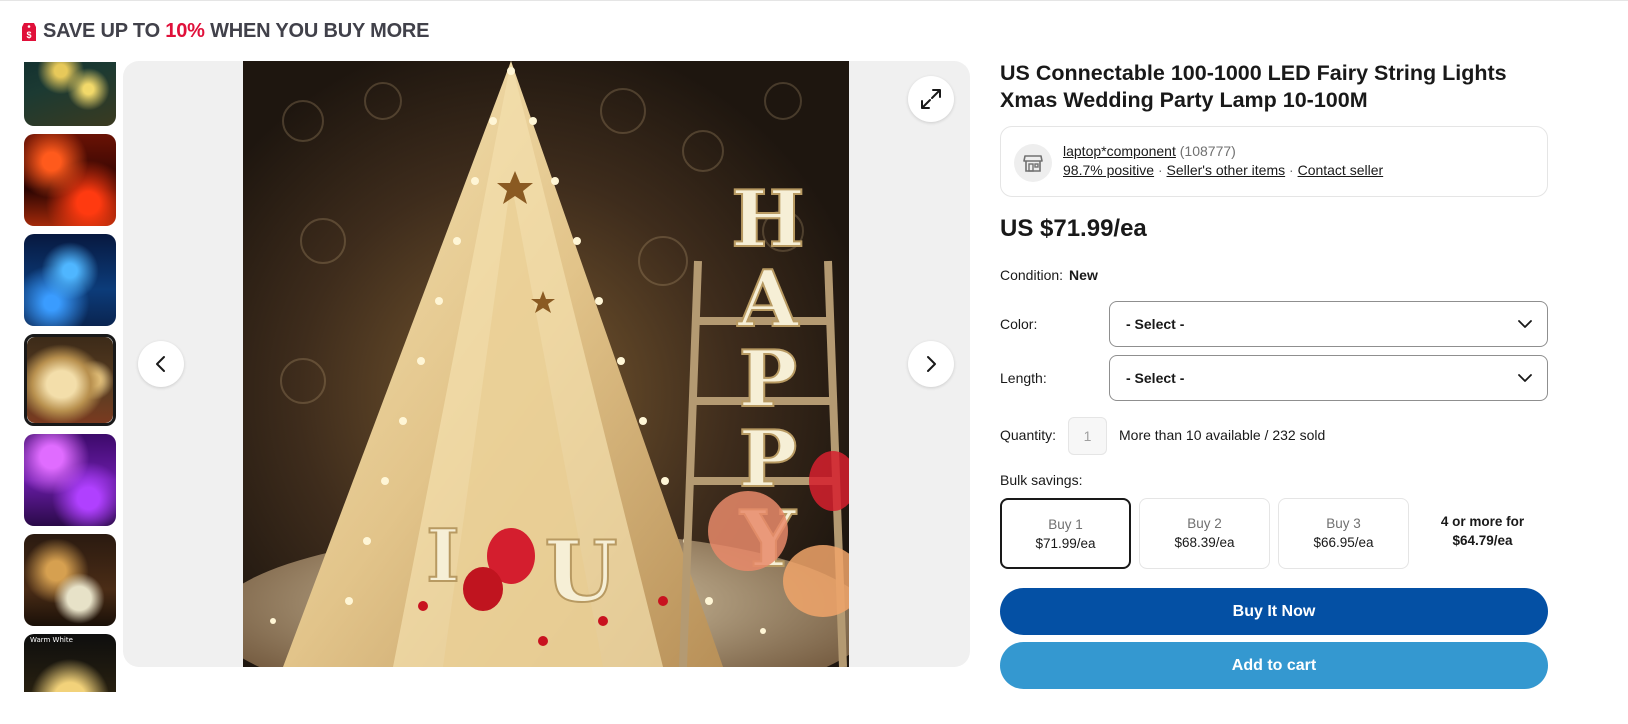 The height and width of the screenshot is (724, 1628). Describe the element at coordinates (1328, 378) in the screenshot. I see `length-select: - Select -` at that location.